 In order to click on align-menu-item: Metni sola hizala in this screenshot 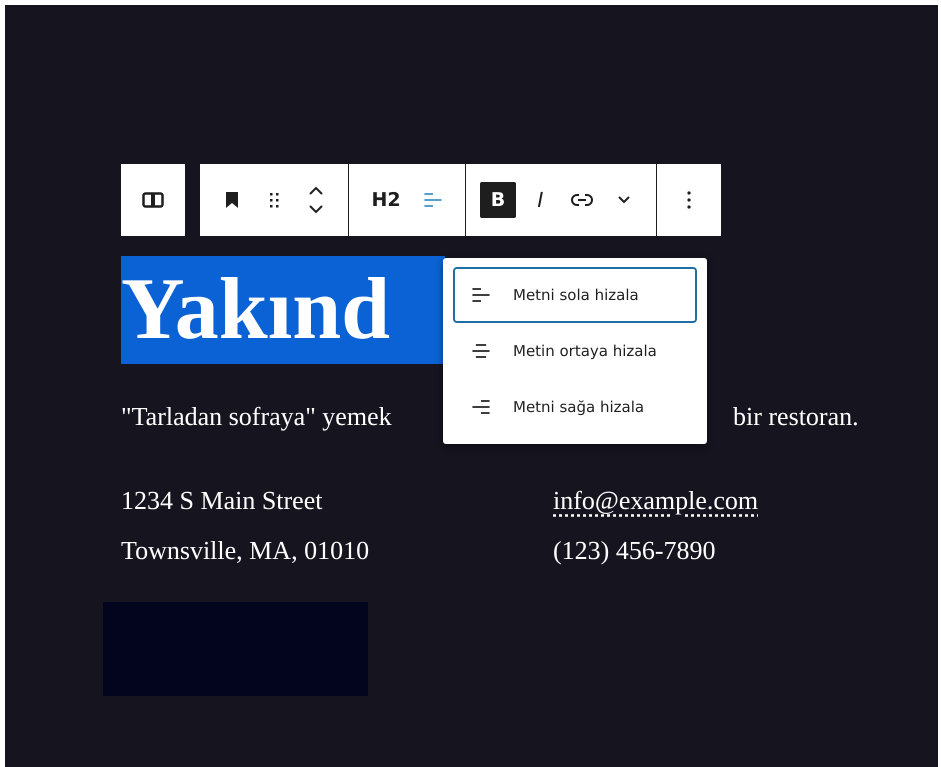, I will do `click(575, 295)`.